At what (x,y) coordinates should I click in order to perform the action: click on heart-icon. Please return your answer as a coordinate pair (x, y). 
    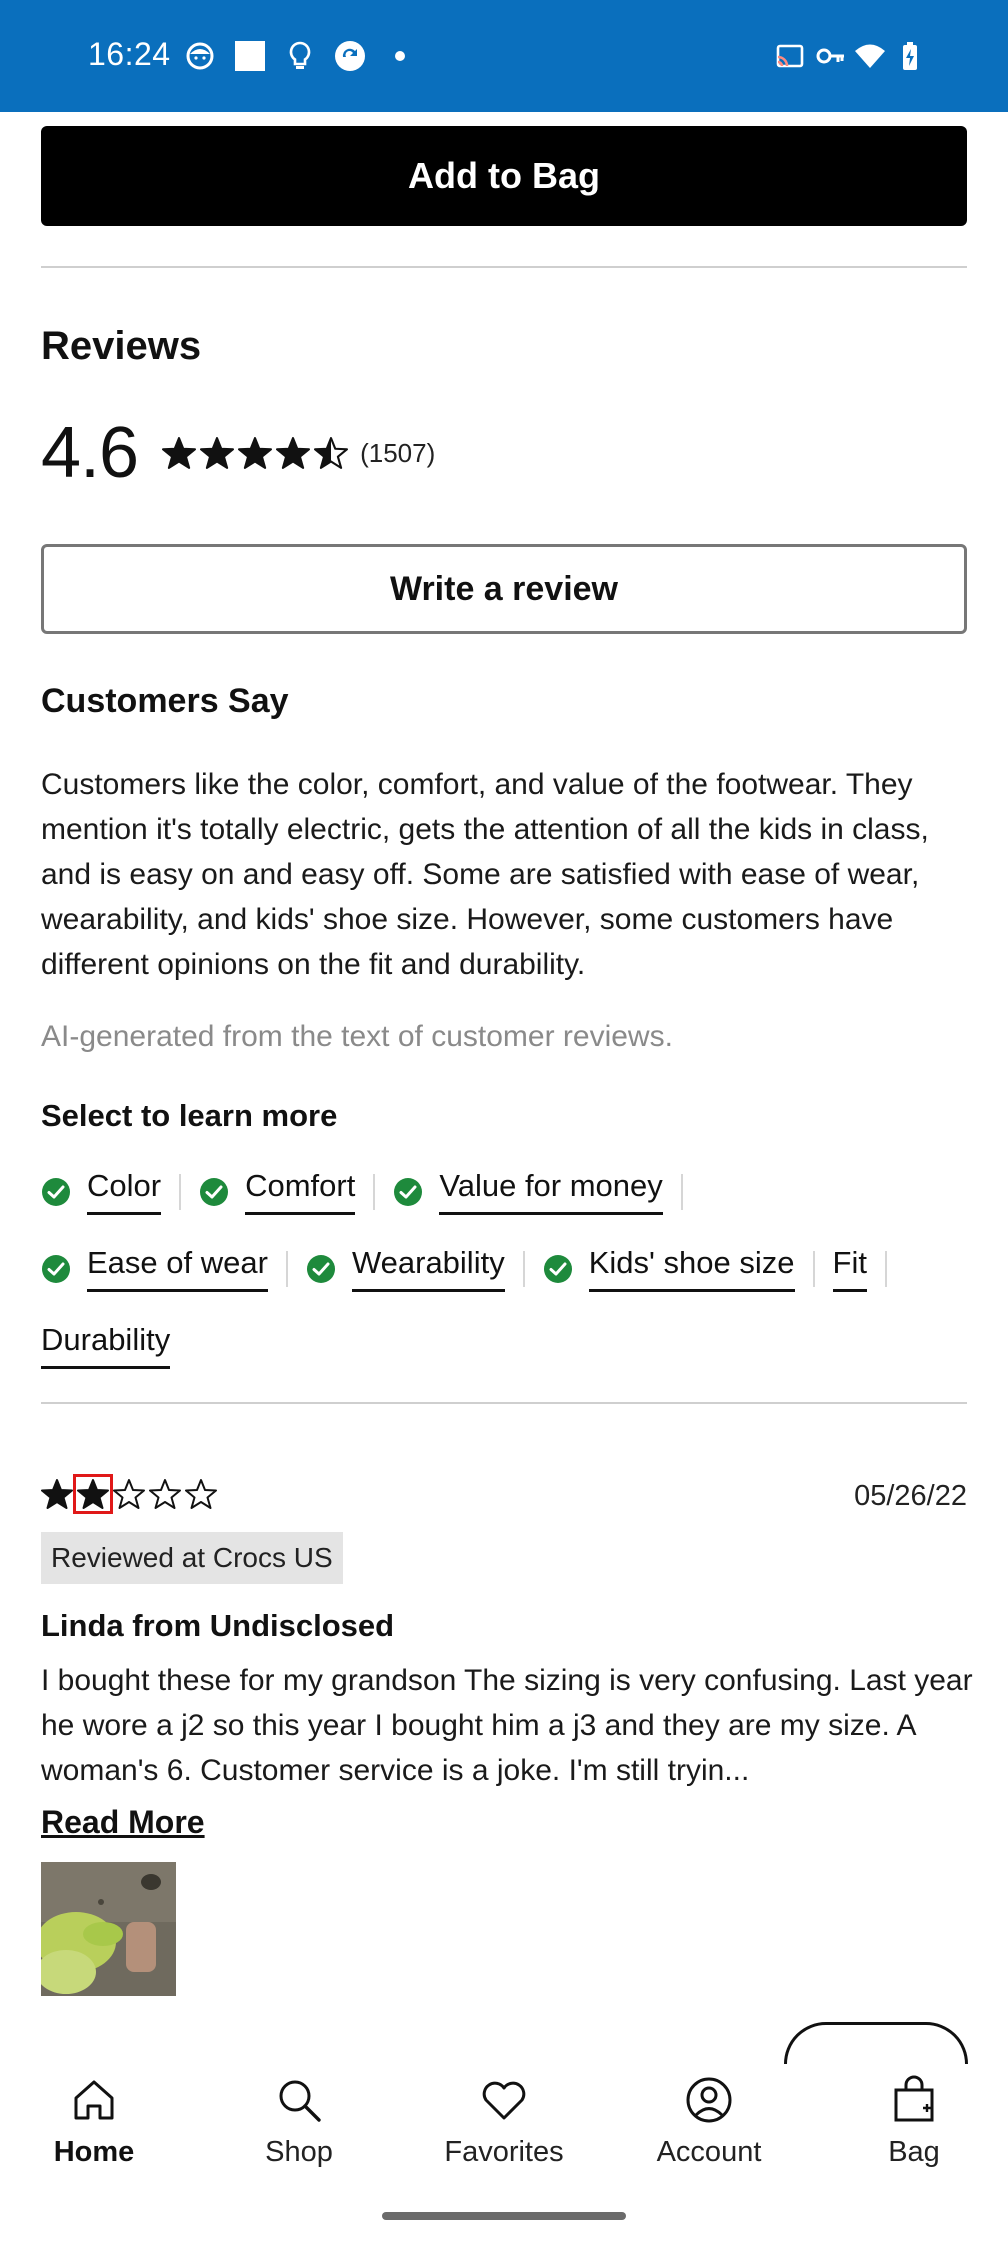
    Looking at the image, I should click on (504, 2100).